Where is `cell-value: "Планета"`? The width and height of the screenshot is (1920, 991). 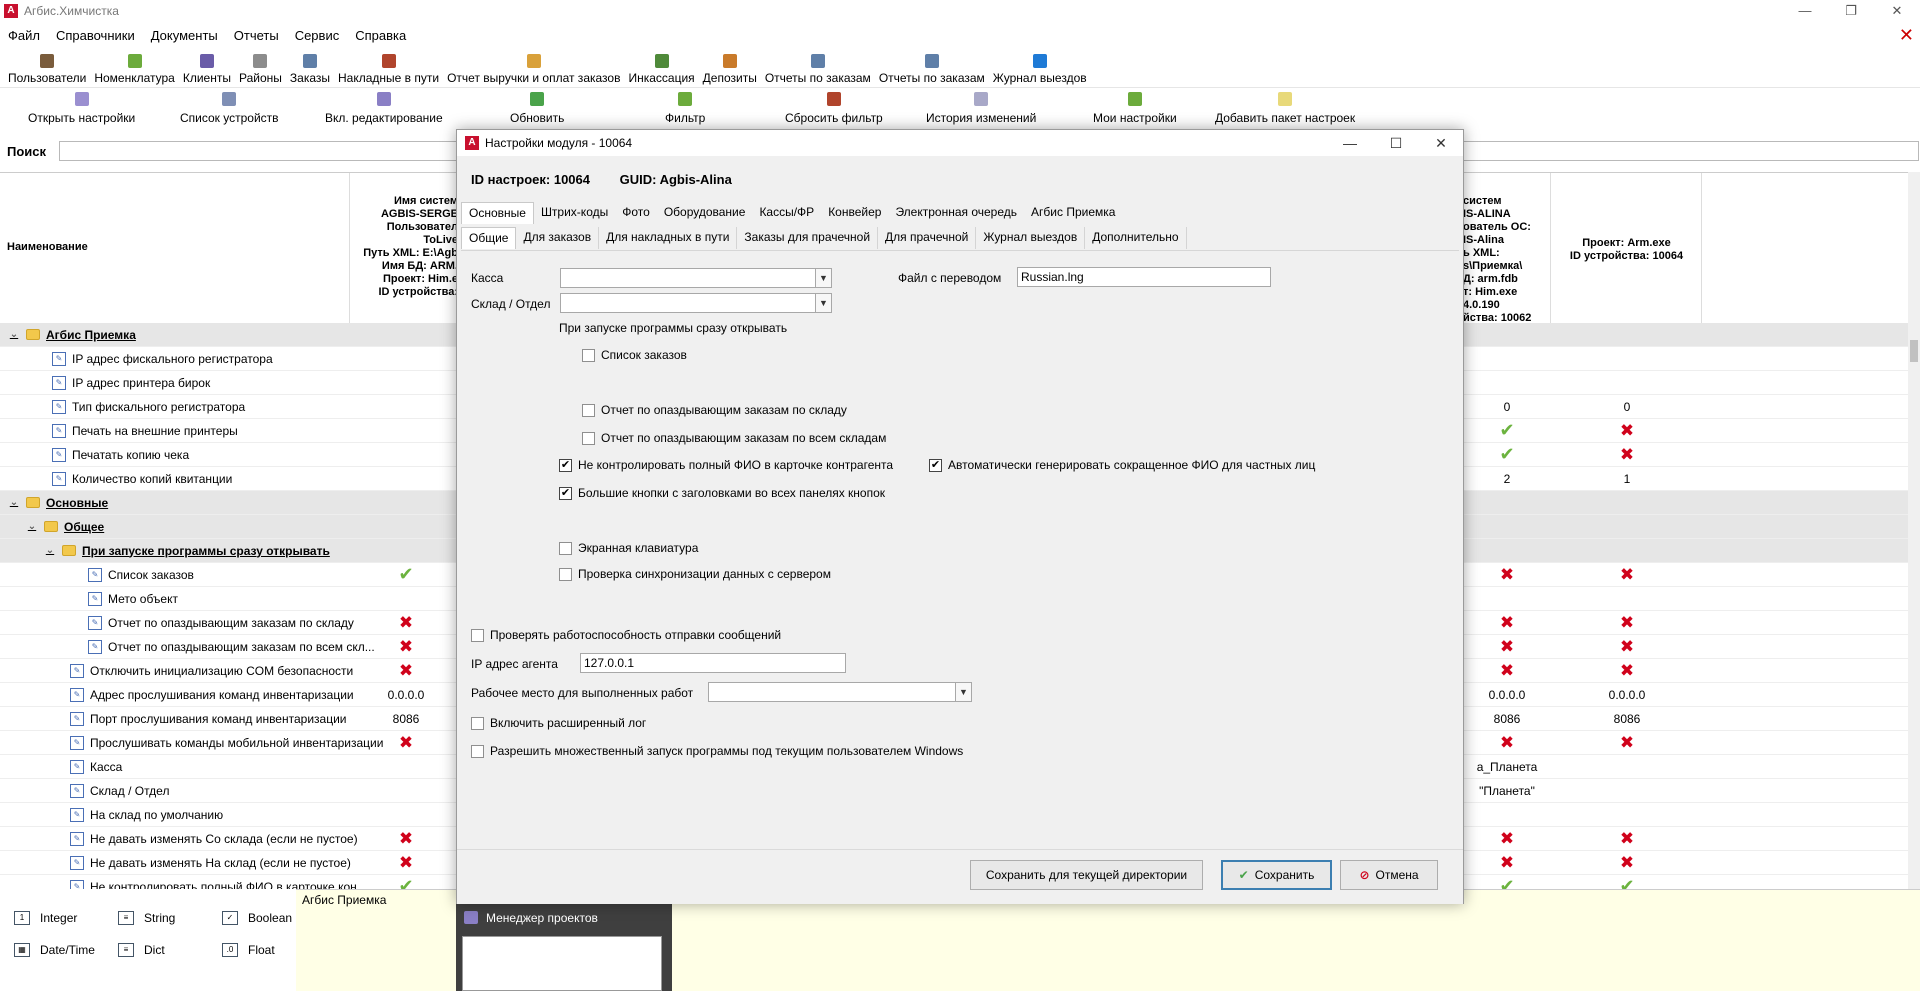 cell-value: "Планета" is located at coordinates (1507, 790).